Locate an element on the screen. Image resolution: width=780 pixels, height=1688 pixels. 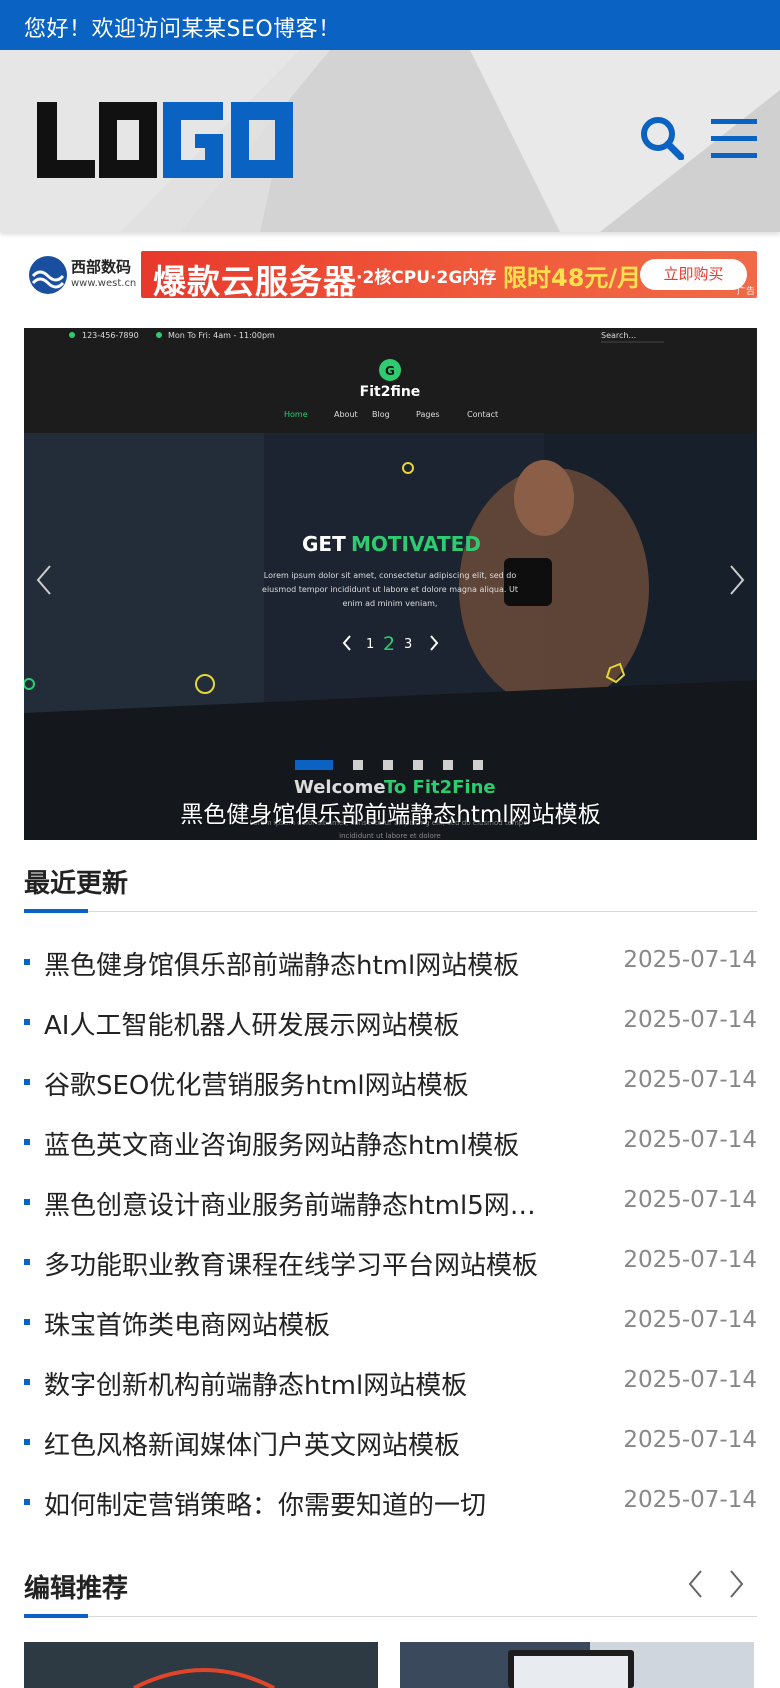
list-item: 黑色健身馆俱乐部前端静态html网站模板 2025-07-14 is located at coordinates (390, 965).